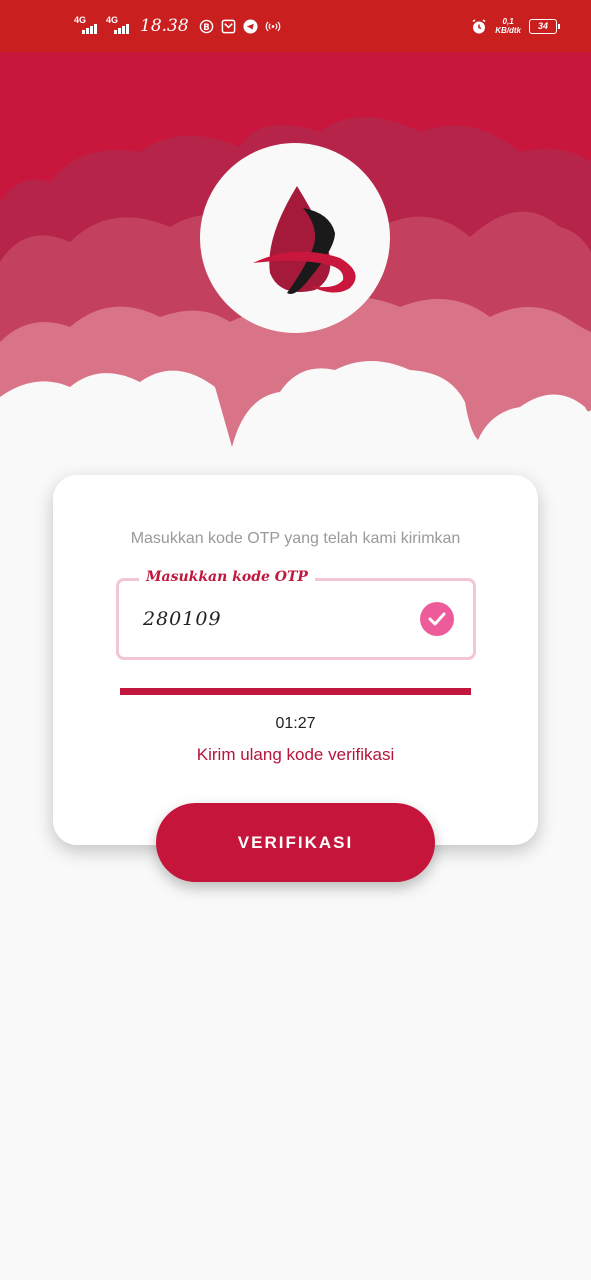  I want to click on signal-icon-1: 4G, so click(87, 26).